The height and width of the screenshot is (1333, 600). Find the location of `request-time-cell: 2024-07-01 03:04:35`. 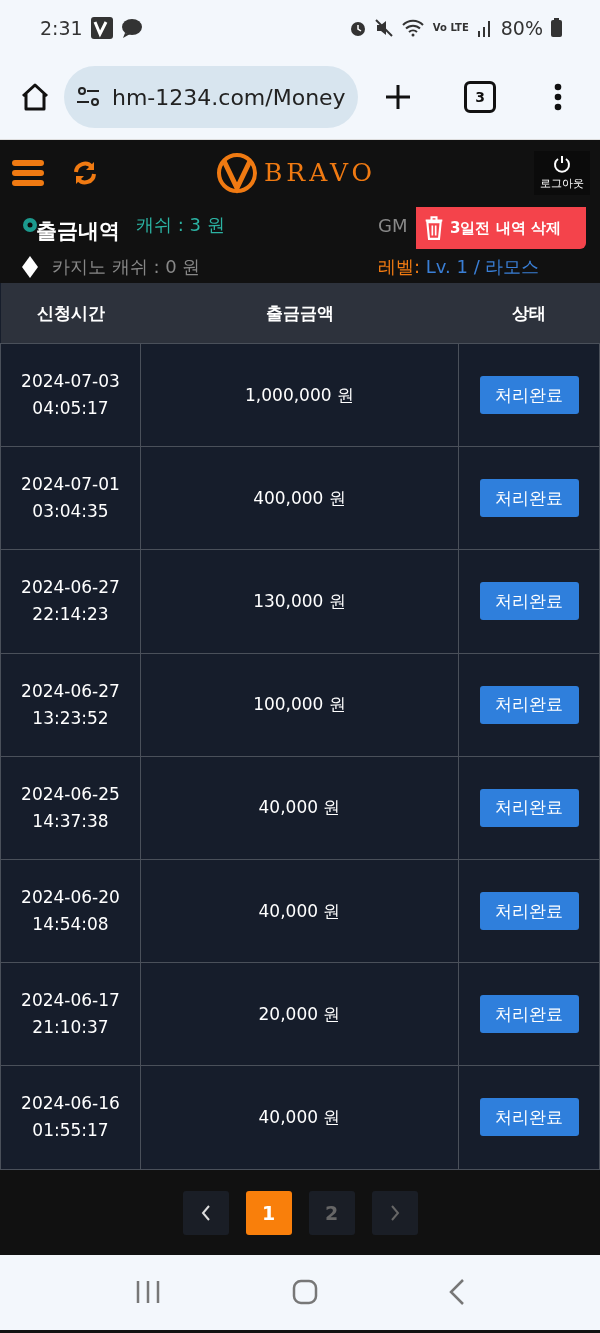

request-time-cell: 2024-07-01 03:04:35 is located at coordinates (70, 498).